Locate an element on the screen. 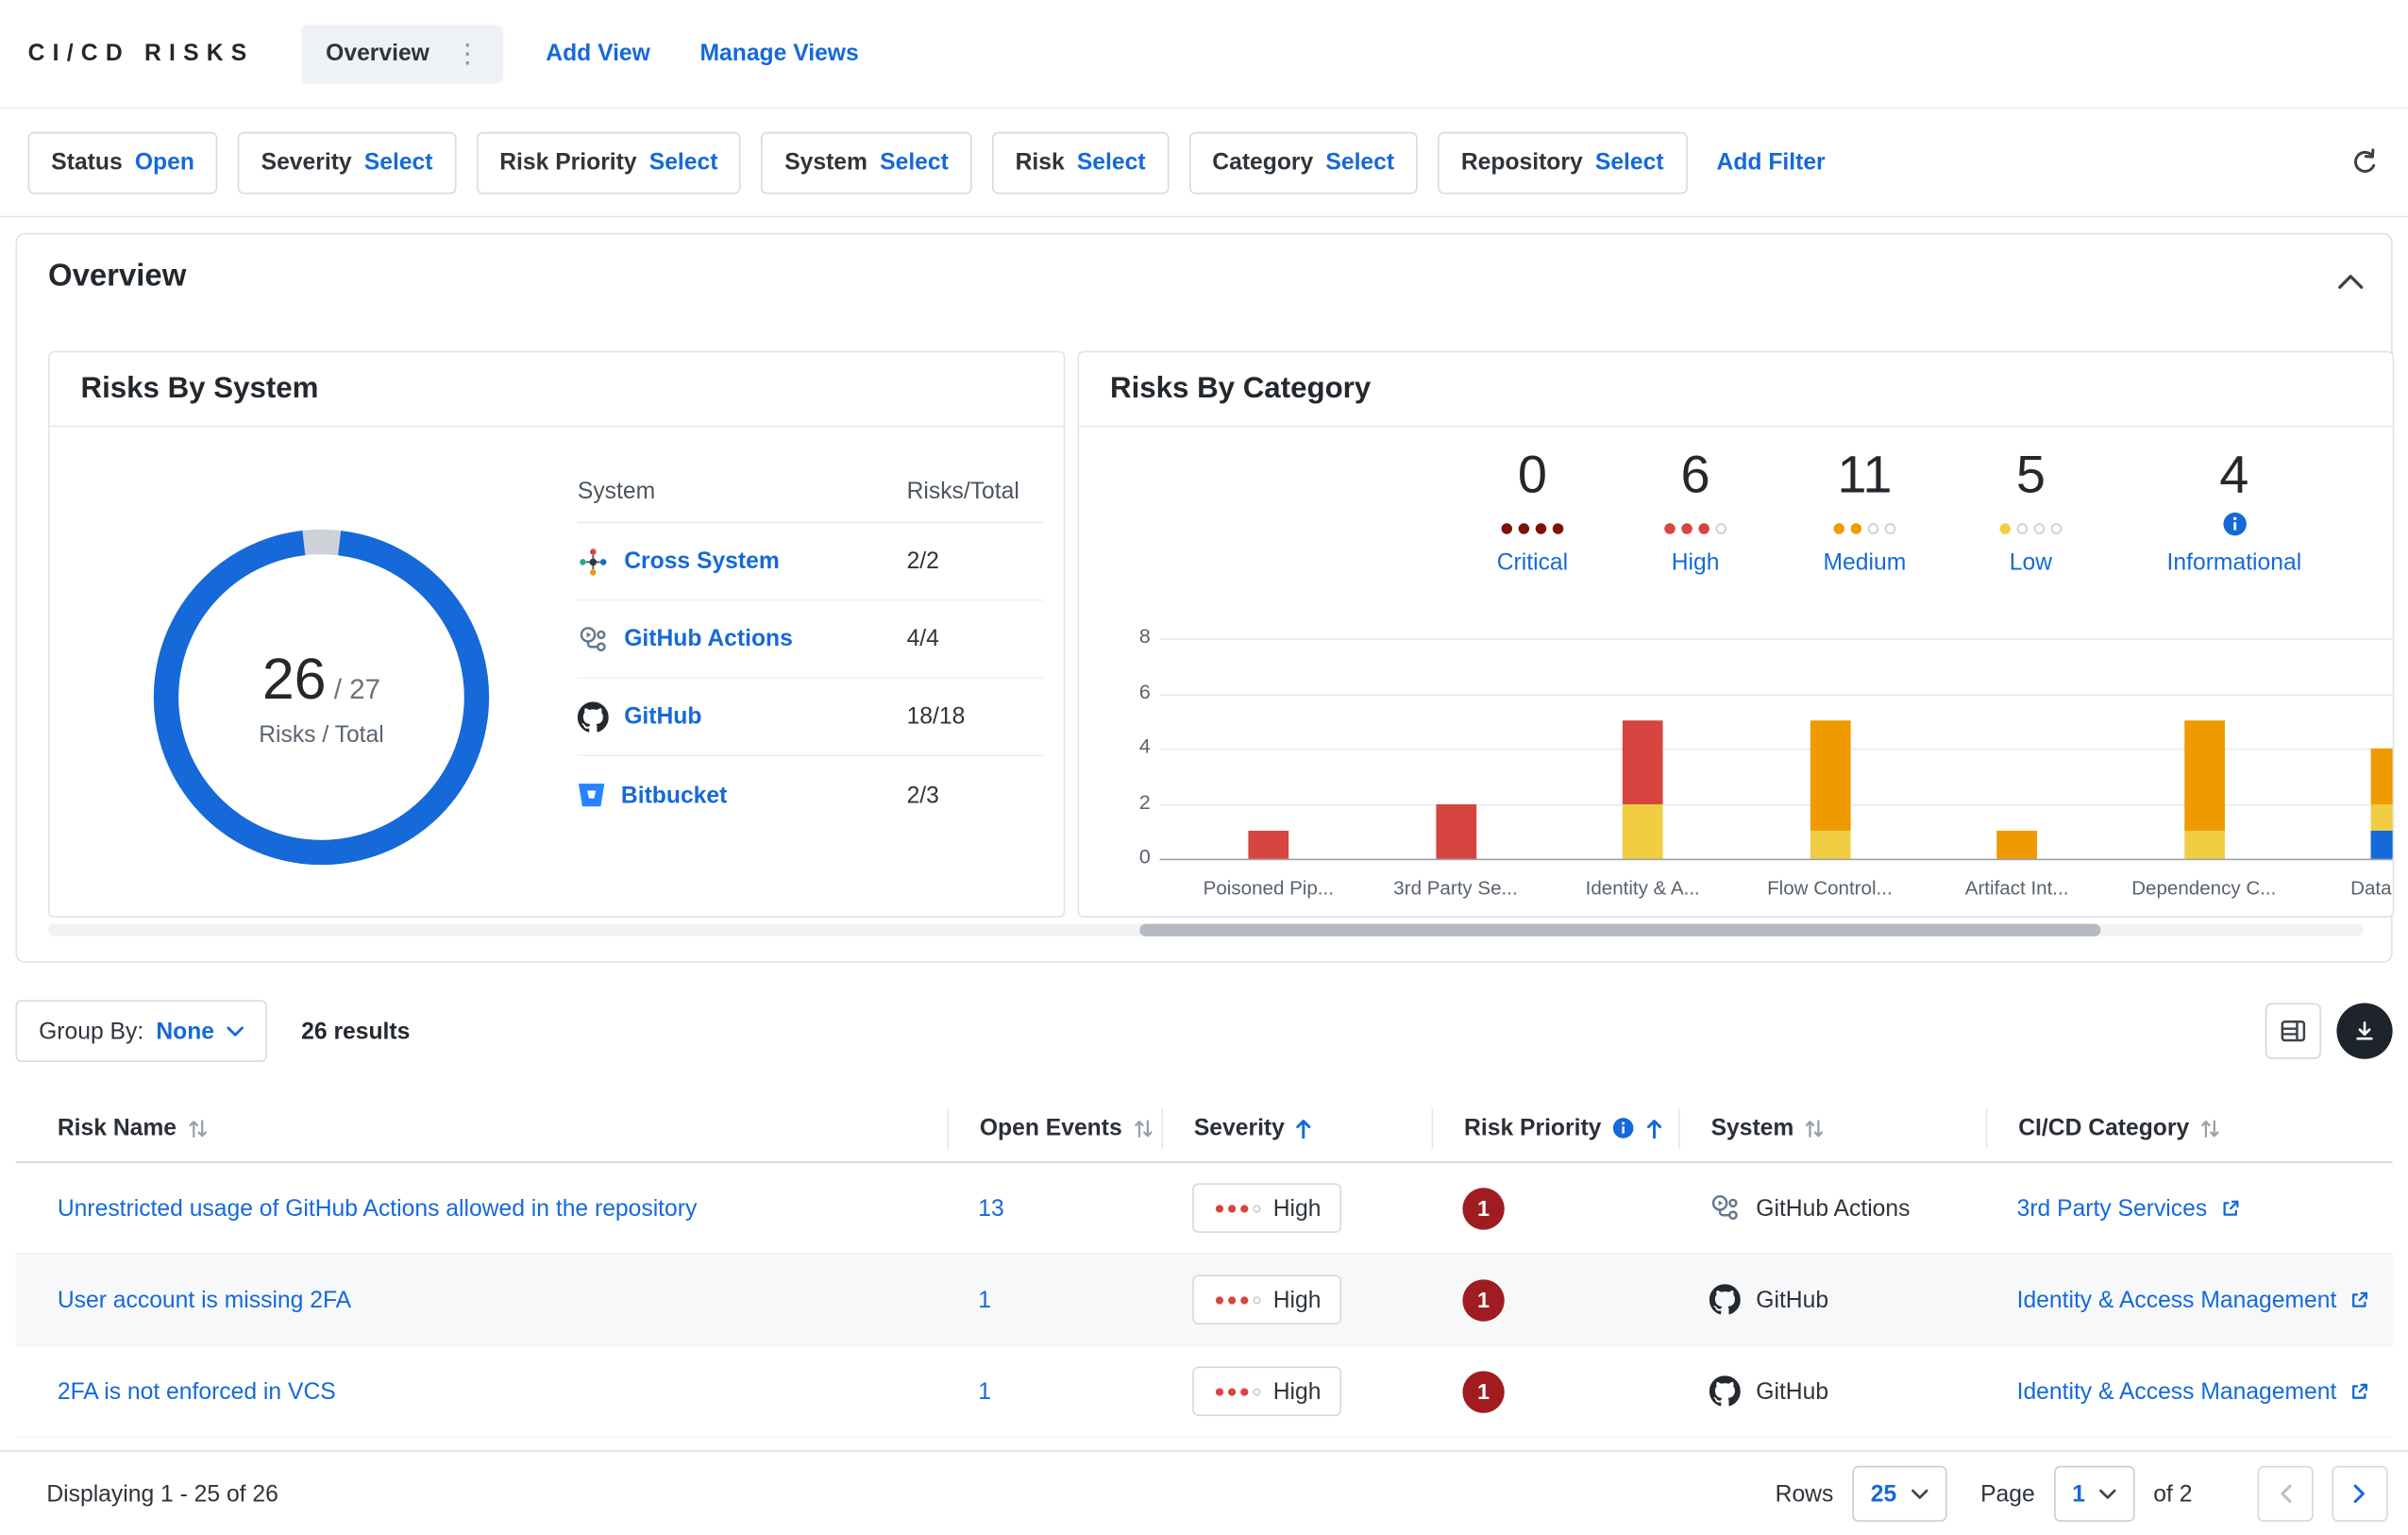 The width and height of the screenshot is (2408, 1535). manage-columns-button is located at coordinates (2293, 1031).